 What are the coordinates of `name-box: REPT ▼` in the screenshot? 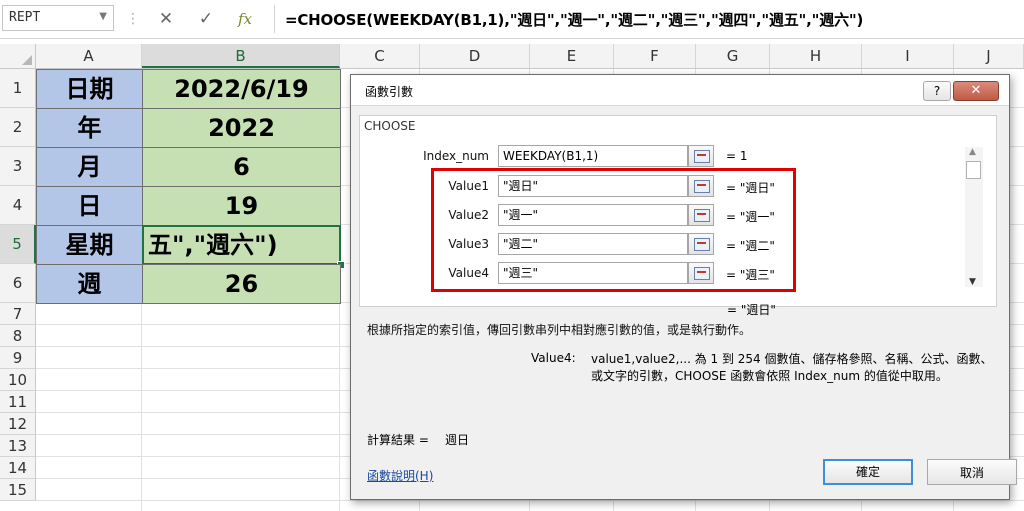 It's located at (58, 18).